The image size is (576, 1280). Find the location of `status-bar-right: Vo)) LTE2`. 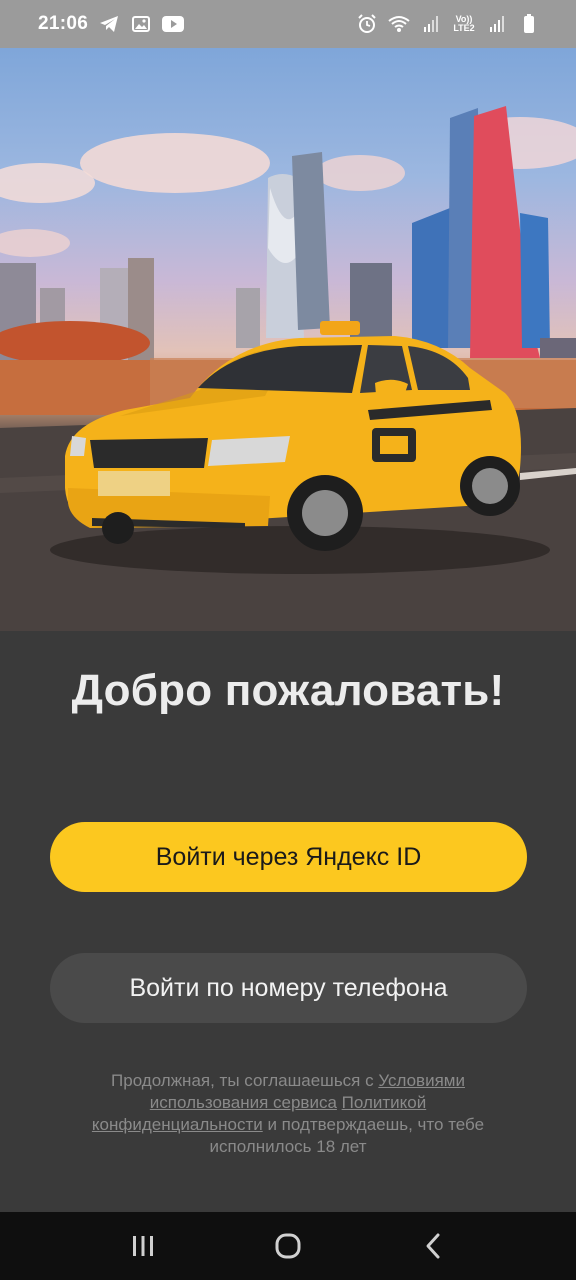

status-bar-right: Vo)) LTE2 is located at coordinates (448, 24).